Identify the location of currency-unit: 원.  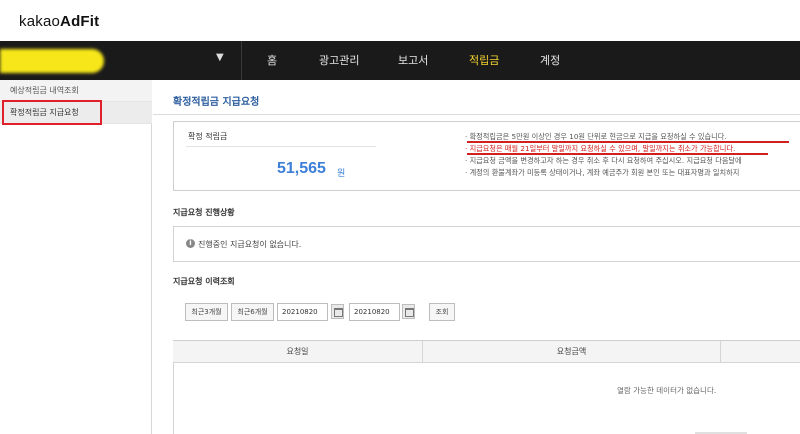
(341, 174).